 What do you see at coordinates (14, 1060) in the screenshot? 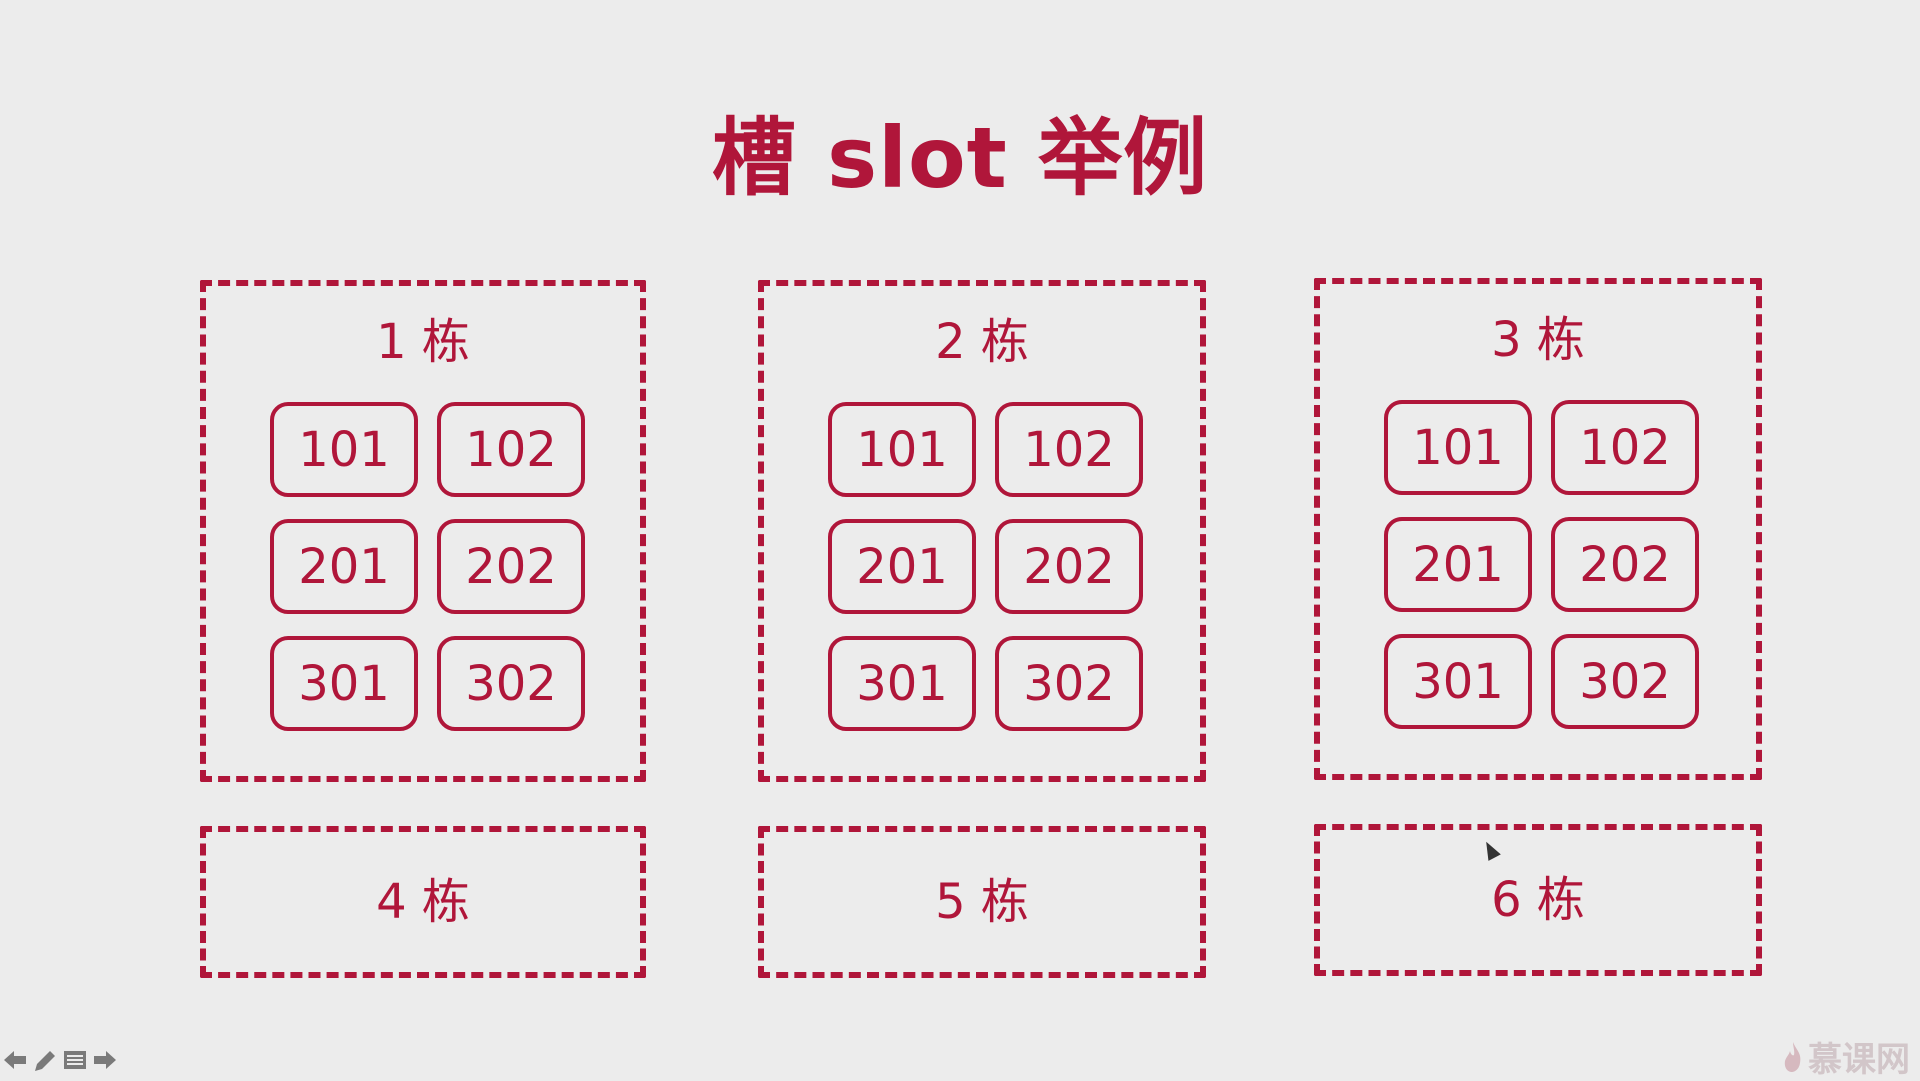
I see `arrow-left-icon` at bounding box center [14, 1060].